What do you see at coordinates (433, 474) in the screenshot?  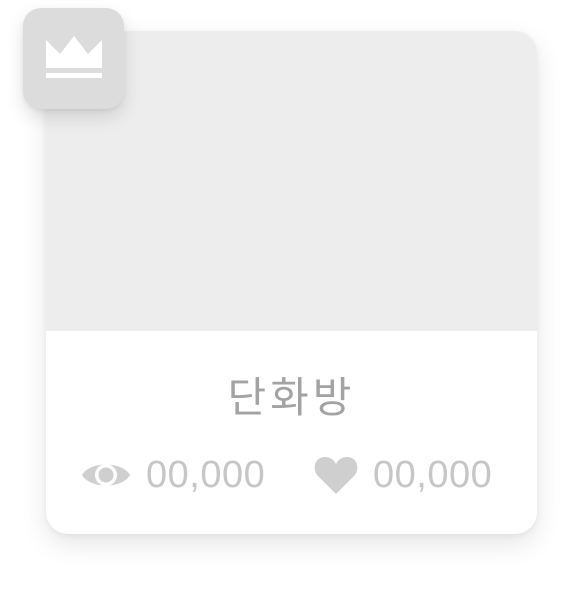 I see `like-count-value: 00,000` at bounding box center [433, 474].